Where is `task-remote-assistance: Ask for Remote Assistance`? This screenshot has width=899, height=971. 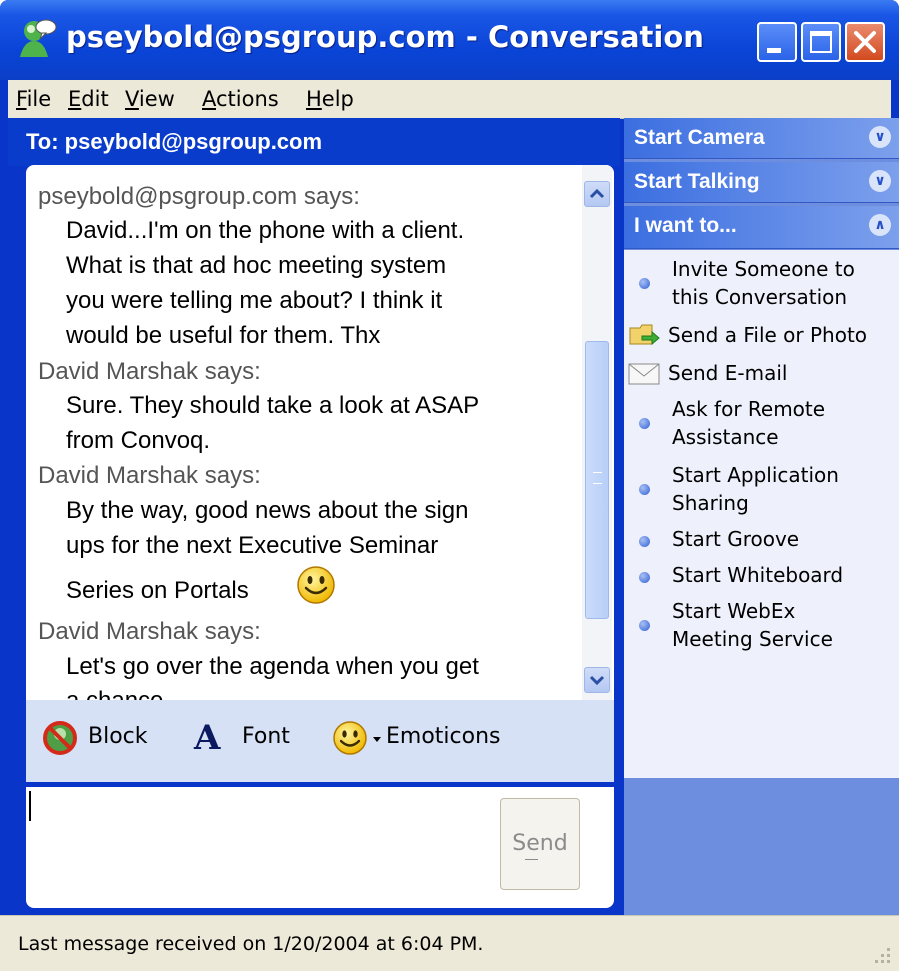 task-remote-assistance: Ask for Remote Assistance is located at coordinates (761, 424).